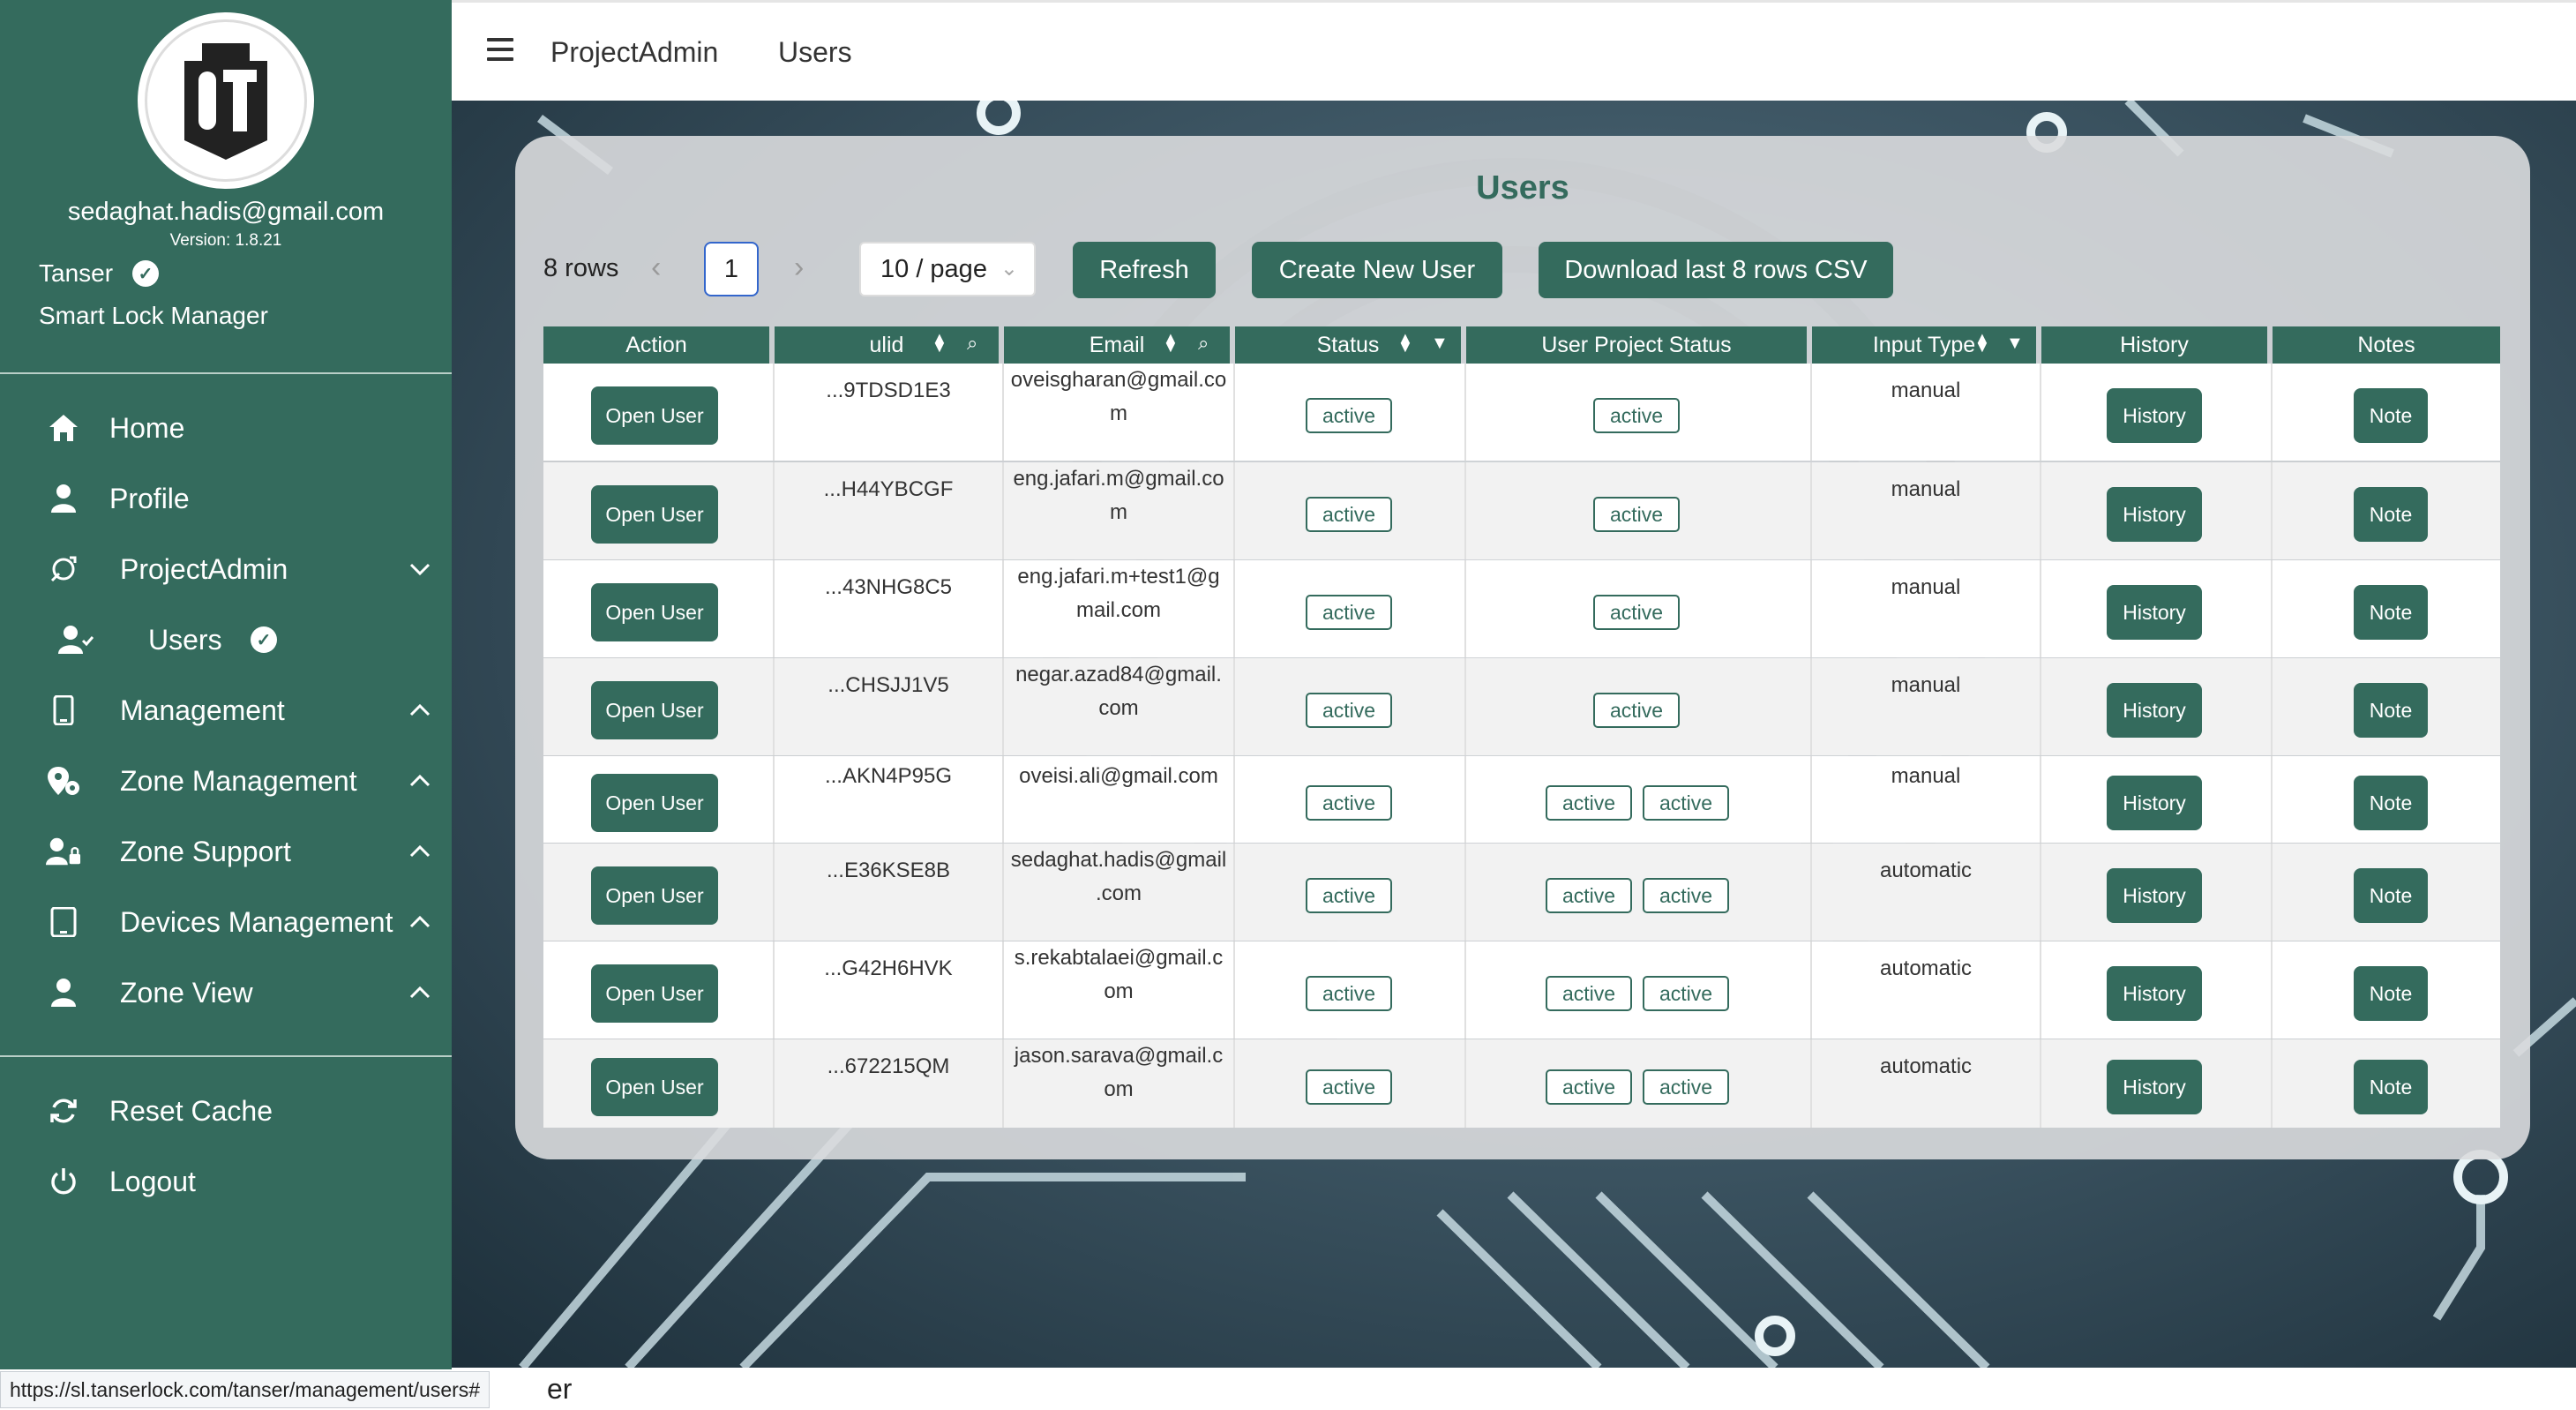 The image size is (2576, 1410). I want to click on chevron-down-icon, so click(420, 569).